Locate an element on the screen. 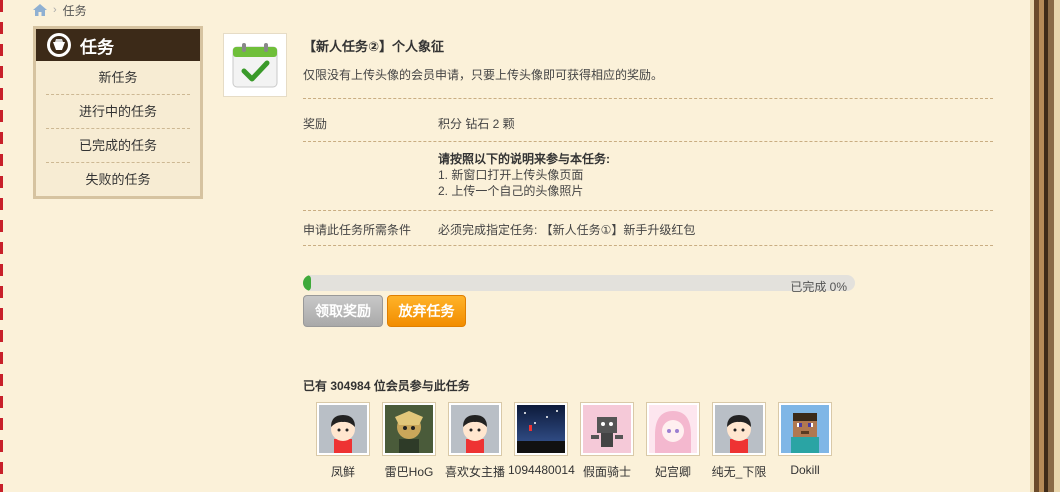 The height and width of the screenshot is (492, 1060). sidebar-title: 任务 is located at coordinates (97, 47).